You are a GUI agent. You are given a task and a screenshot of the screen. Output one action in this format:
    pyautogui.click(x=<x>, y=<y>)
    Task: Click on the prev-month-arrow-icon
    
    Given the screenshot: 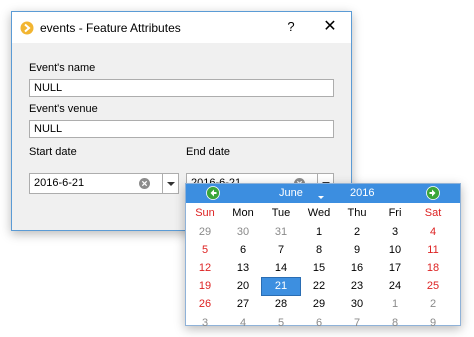 What is the action you would take?
    pyautogui.click(x=213, y=193)
    